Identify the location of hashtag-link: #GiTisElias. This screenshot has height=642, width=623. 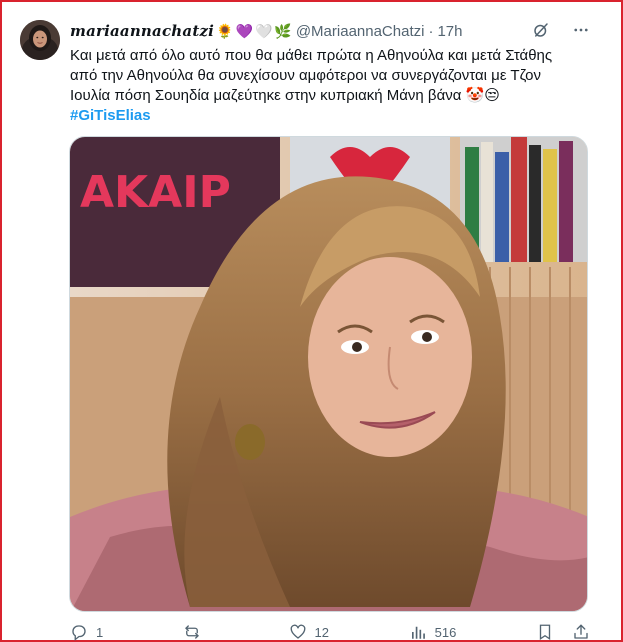
(330, 116).